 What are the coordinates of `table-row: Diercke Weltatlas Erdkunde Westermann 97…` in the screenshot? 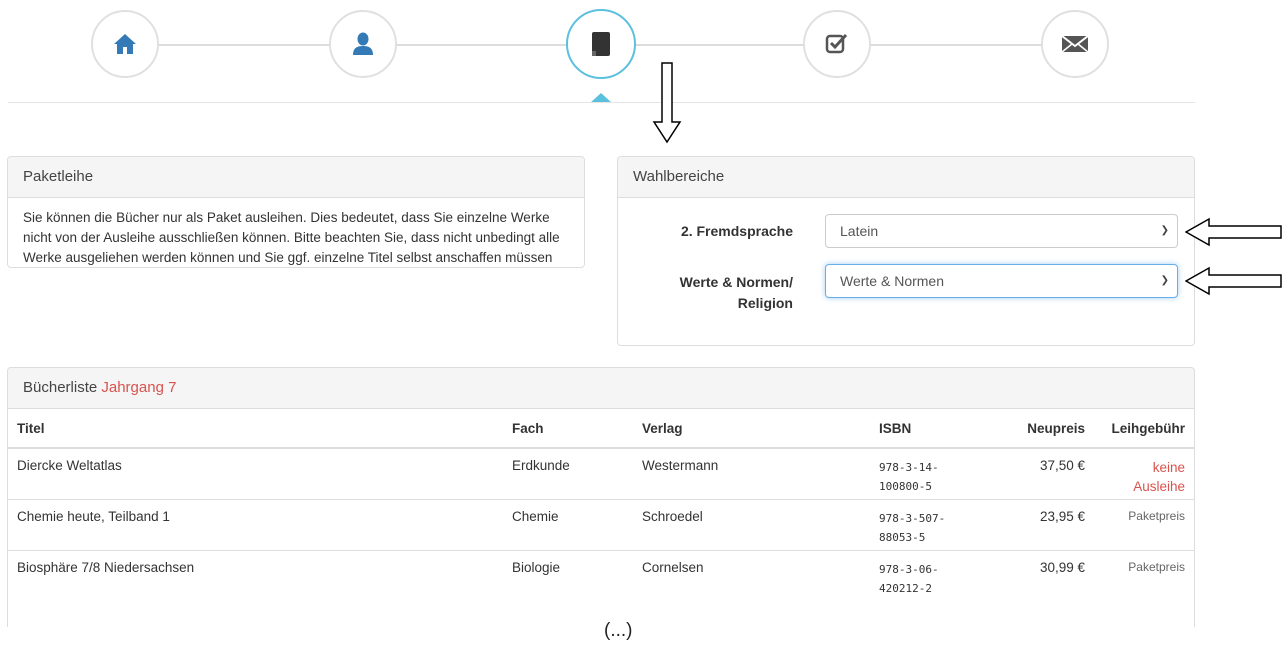 It's located at (601, 473).